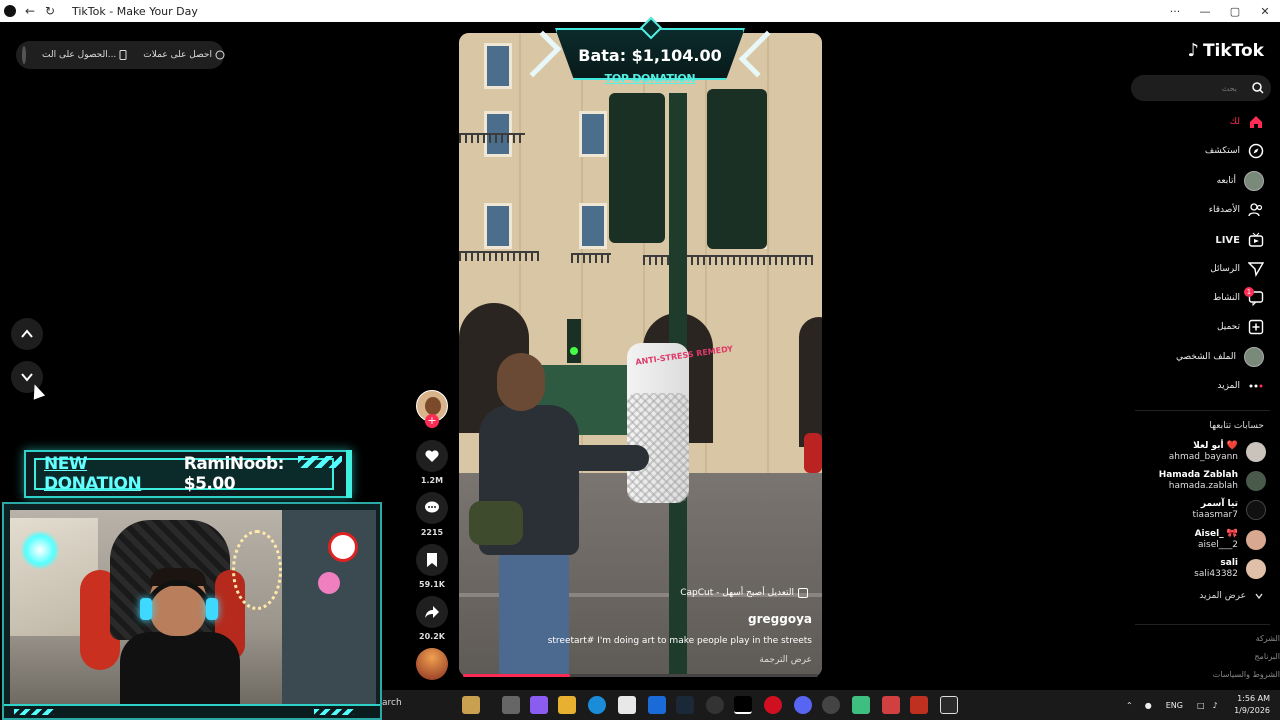 The height and width of the screenshot is (720, 1280). Describe the element at coordinates (1235, 11) in the screenshot. I see `maximize-button: ▢` at that location.